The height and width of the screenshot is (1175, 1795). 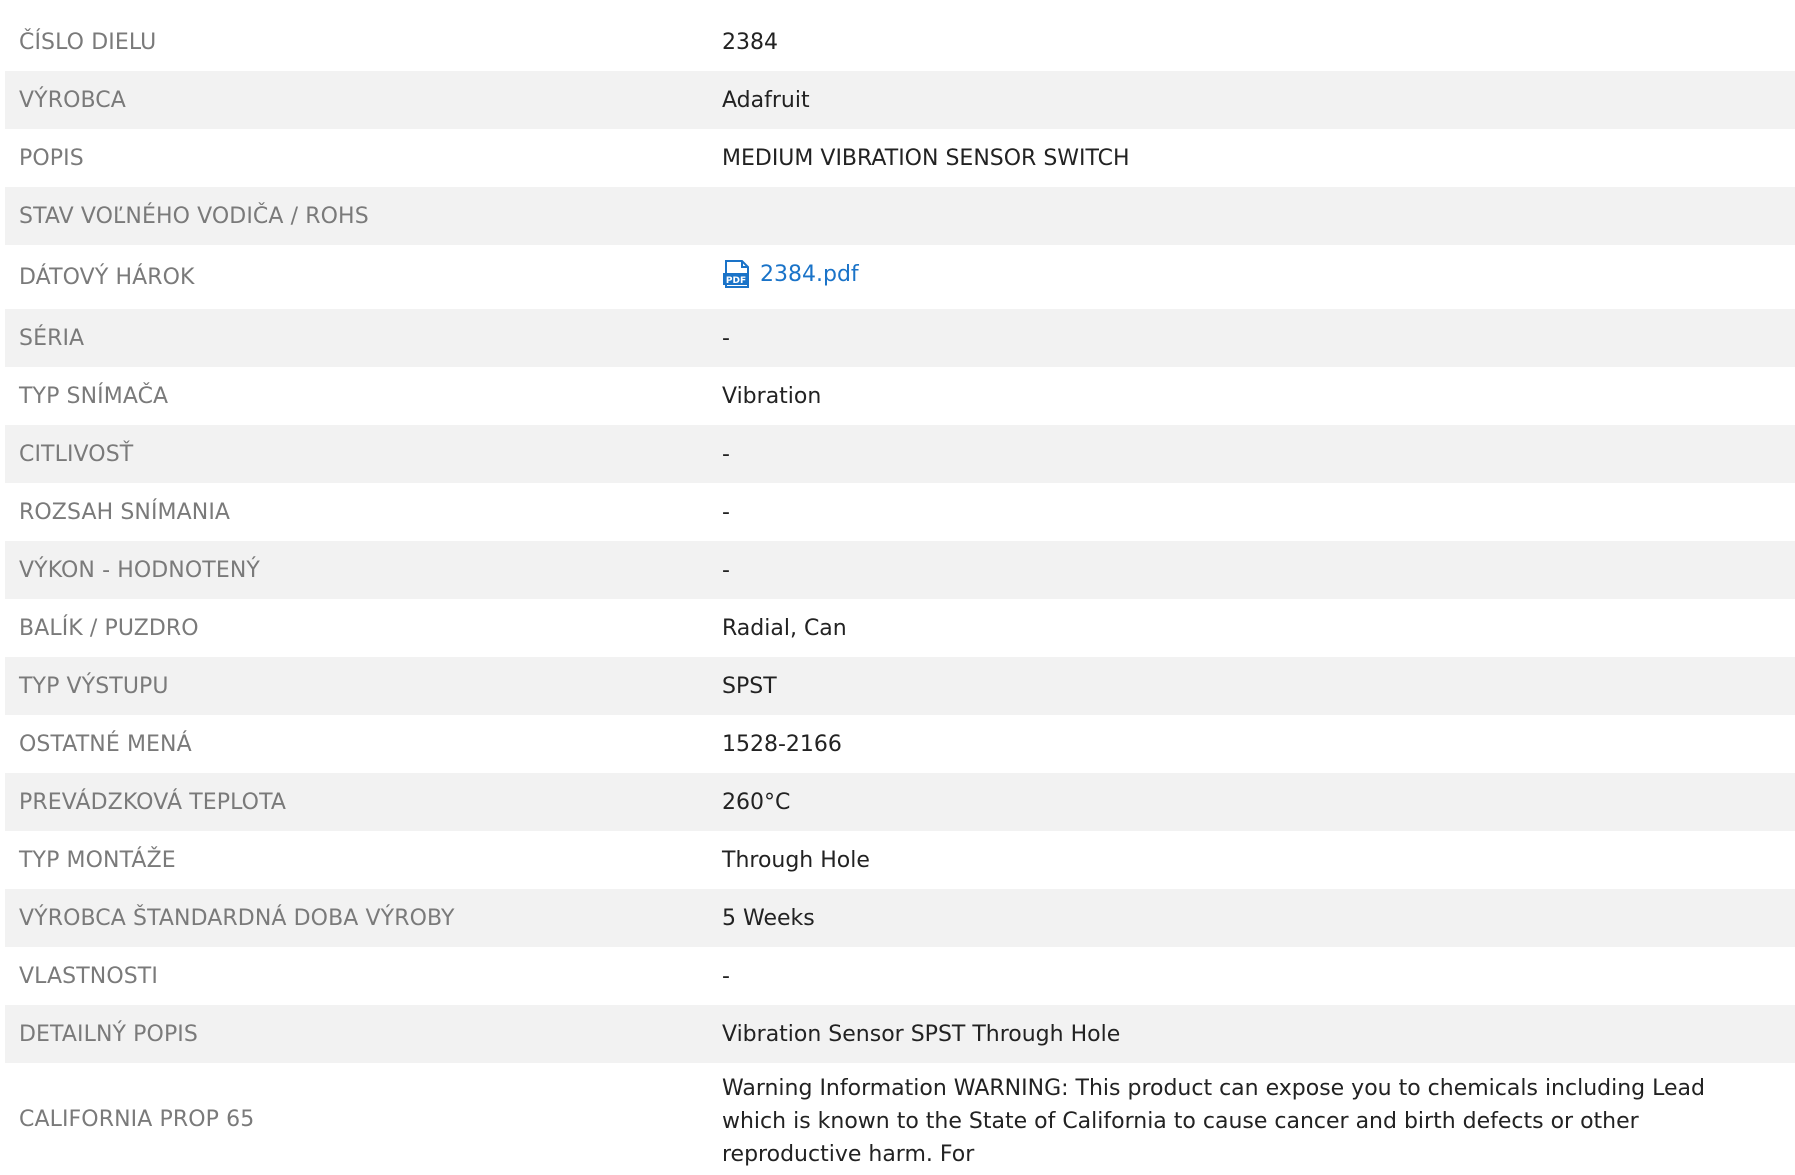 What do you see at coordinates (76, 454) in the screenshot?
I see `spec-label: CITLIVOSŤ` at bounding box center [76, 454].